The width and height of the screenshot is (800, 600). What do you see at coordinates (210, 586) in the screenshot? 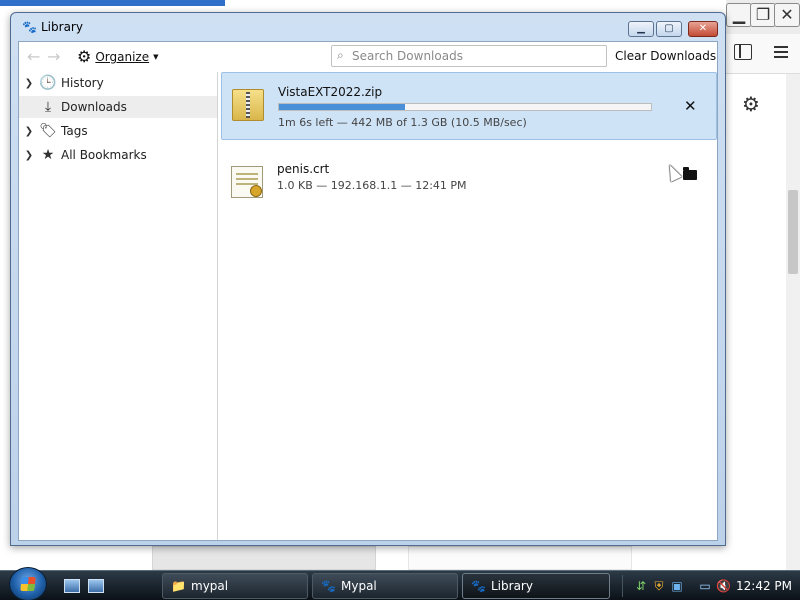
I see `taskbar-button-label: mypal` at bounding box center [210, 586].